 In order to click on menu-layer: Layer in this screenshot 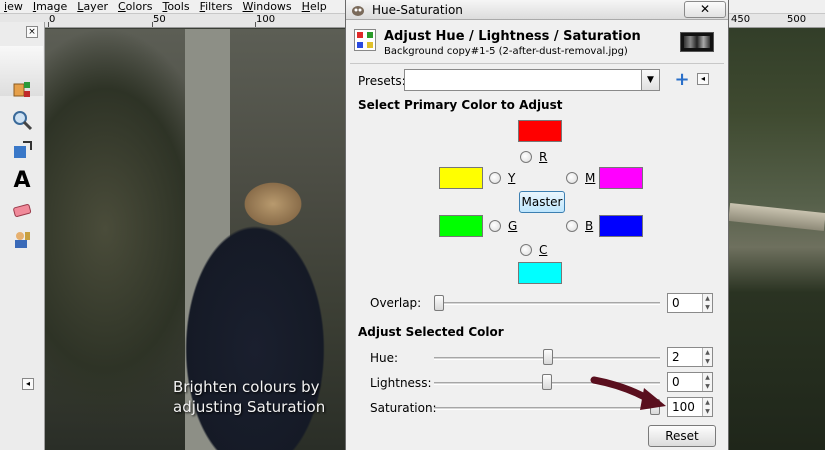, I will do `click(93, 7)`.